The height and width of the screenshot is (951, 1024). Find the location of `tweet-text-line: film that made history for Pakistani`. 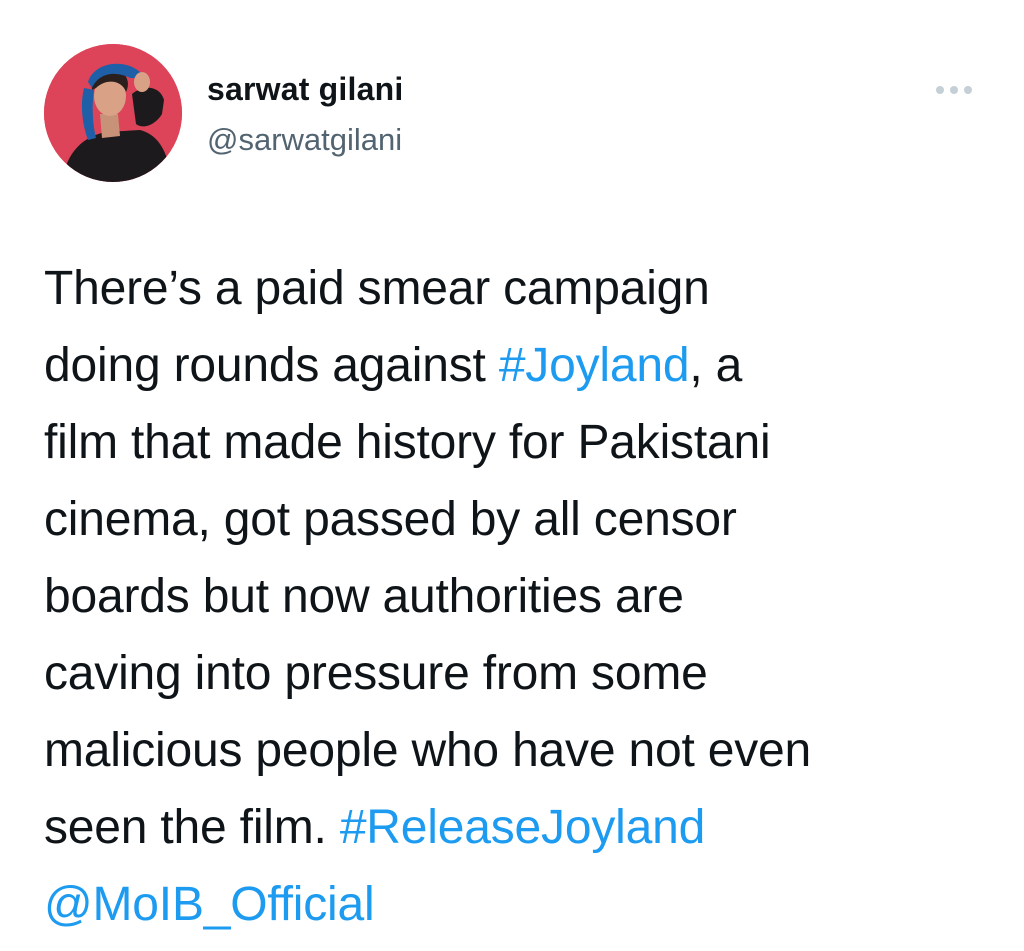

tweet-text-line: film that made history for Pakistani is located at coordinates (519, 442).